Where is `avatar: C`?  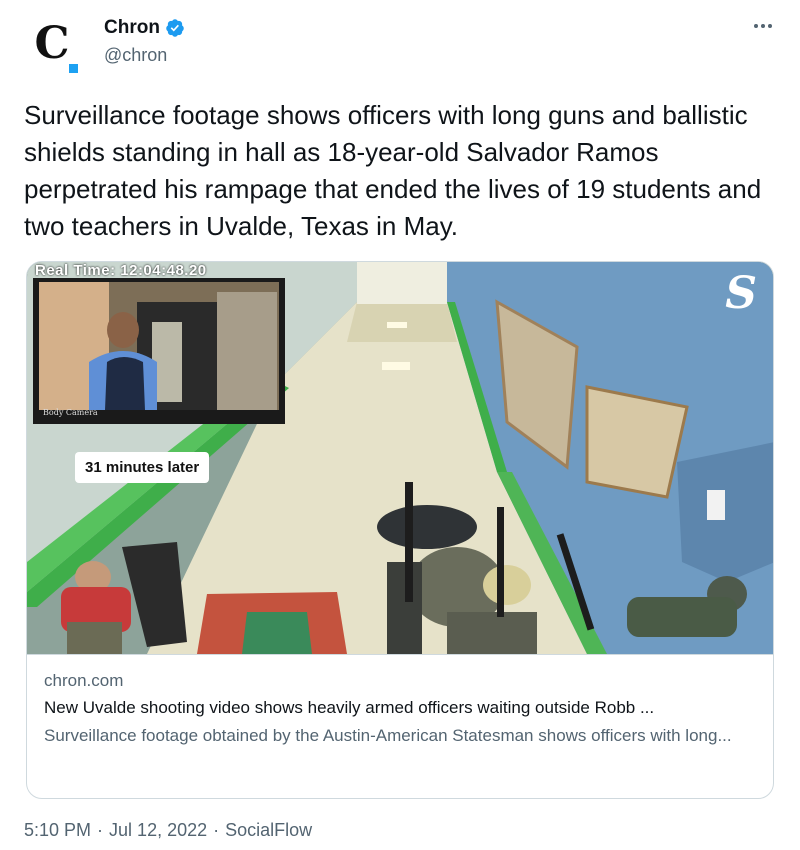 avatar: C is located at coordinates (54, 44).